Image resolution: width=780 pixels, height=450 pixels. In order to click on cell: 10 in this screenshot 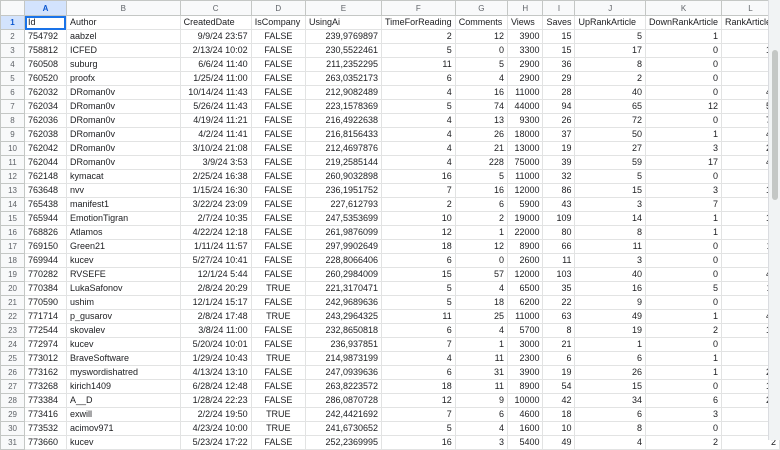, I will do `click(418, 218)`.